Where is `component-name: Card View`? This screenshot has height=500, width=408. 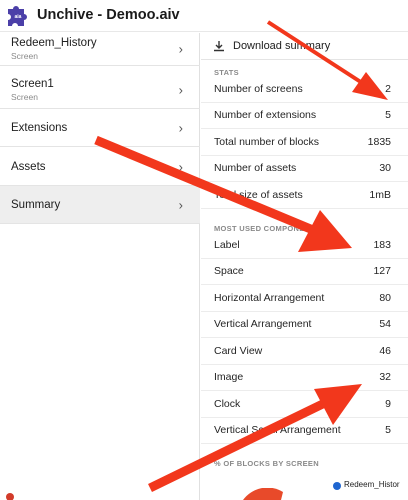
component-name: Card View is located at coordinates (238, 350).